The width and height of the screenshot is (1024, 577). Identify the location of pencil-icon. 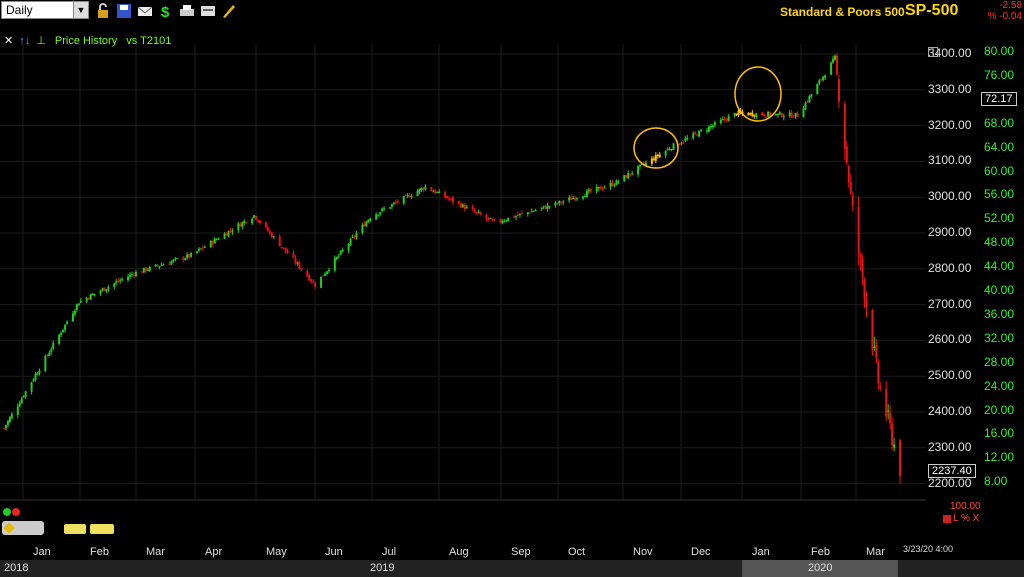
(229, 11).